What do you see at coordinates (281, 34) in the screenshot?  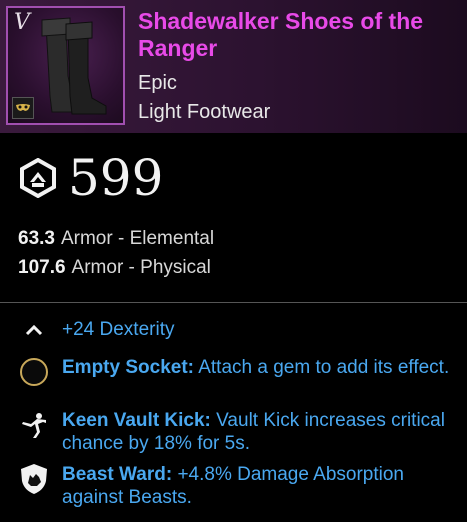 I see `item-name: Shadewalker Shoes of the Ranger` at bounding box center [281, 34].